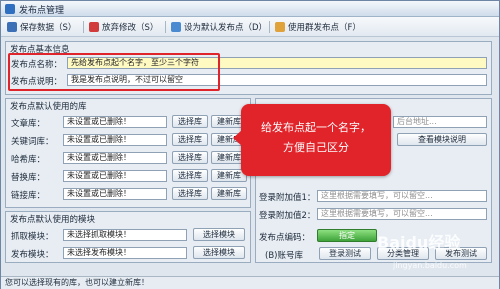 The image size is (500, 289). I want to click on save-button: 保存数据（S）, so click(41, 27).